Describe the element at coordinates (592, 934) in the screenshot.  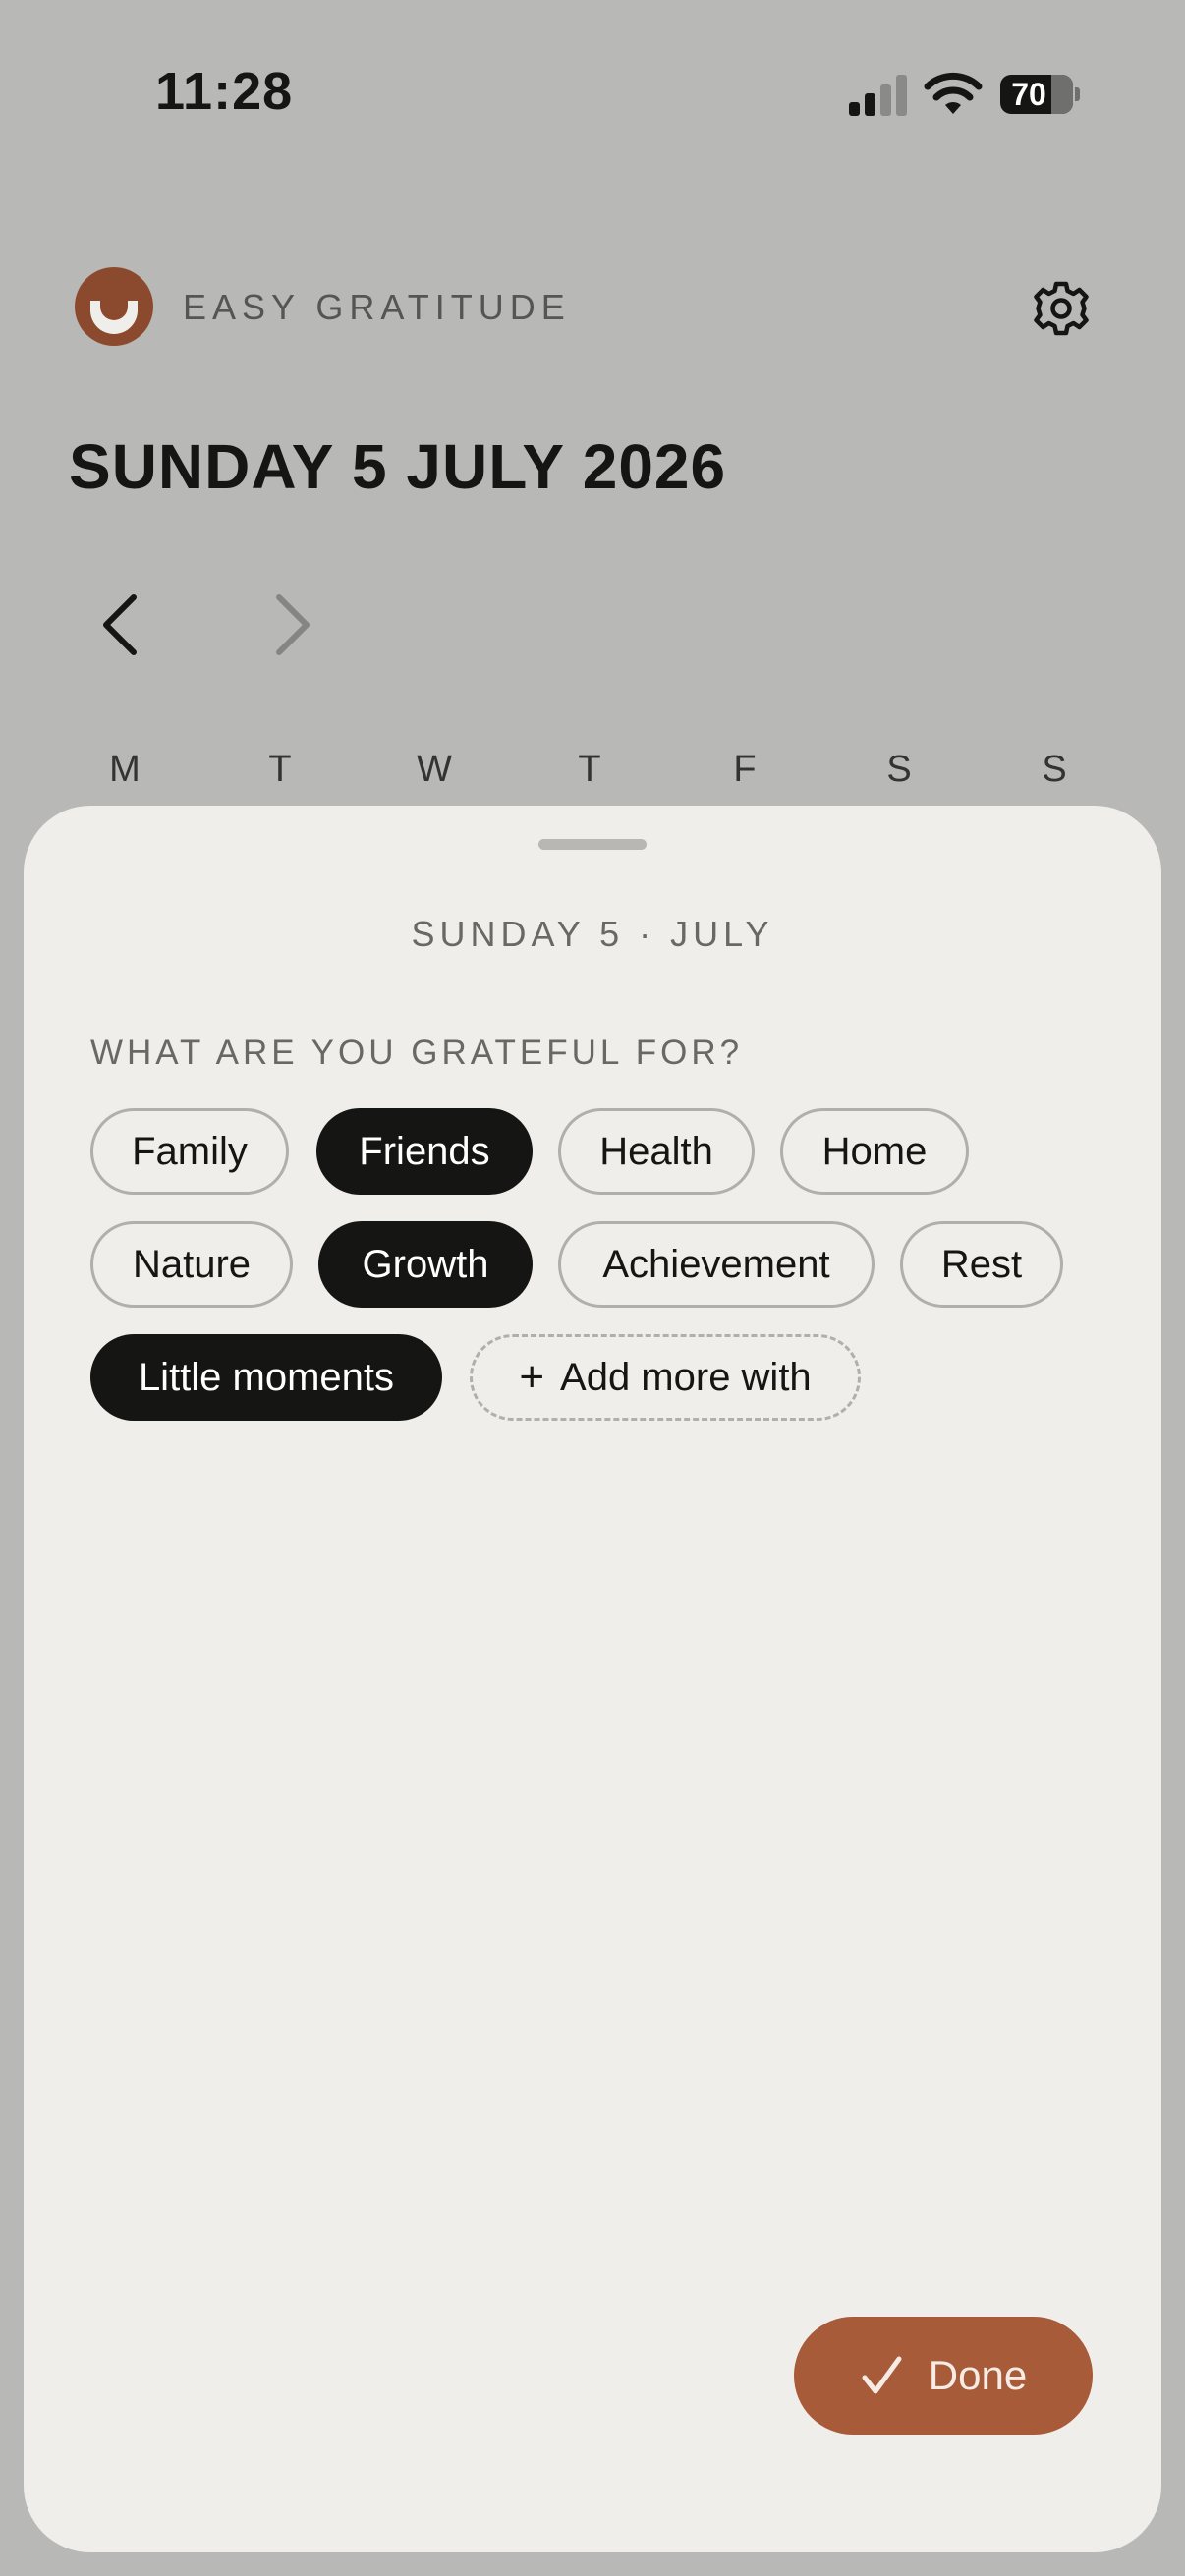
I see `sheet-date: SUNDAY 5 · JULY` at that location.